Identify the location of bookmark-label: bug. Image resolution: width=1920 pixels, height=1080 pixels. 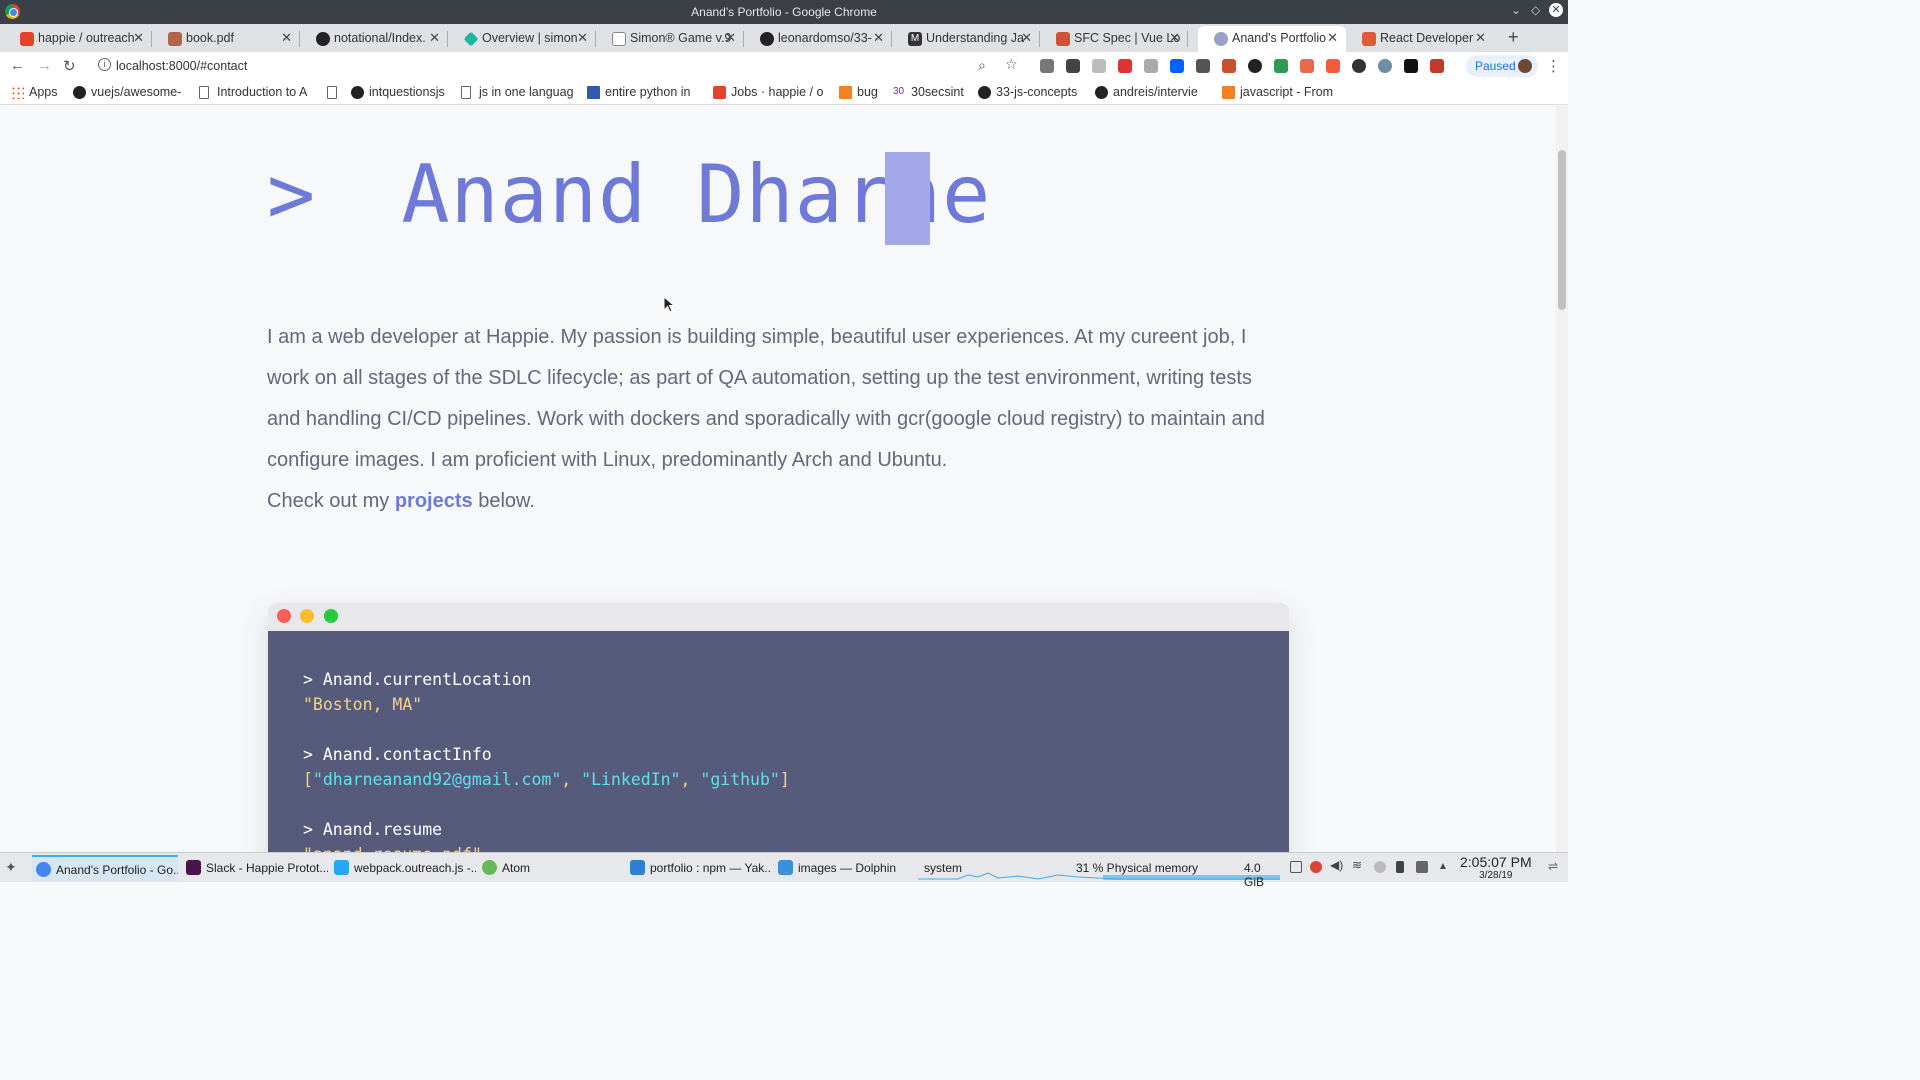
(867, 92).